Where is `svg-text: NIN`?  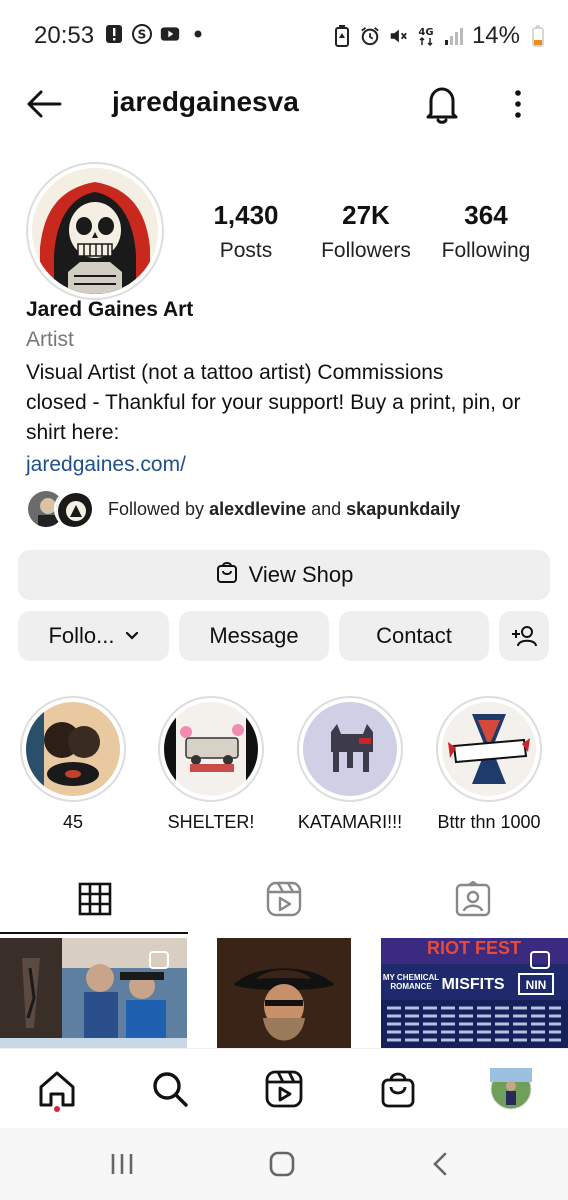 svg-text: NIN is located at coordinates (536, 985).